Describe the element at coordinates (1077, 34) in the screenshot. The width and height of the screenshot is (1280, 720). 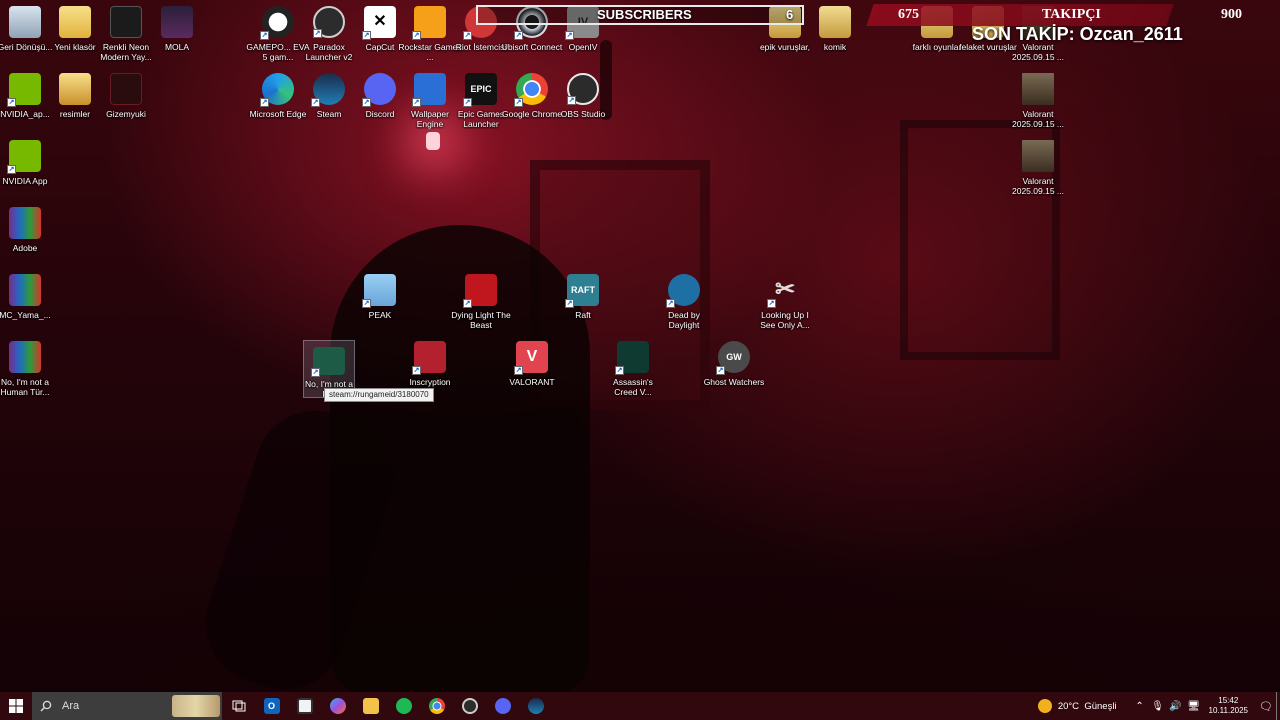
I see `last-follower-text: SON TAKİP: Ozcan_2611` at that location.